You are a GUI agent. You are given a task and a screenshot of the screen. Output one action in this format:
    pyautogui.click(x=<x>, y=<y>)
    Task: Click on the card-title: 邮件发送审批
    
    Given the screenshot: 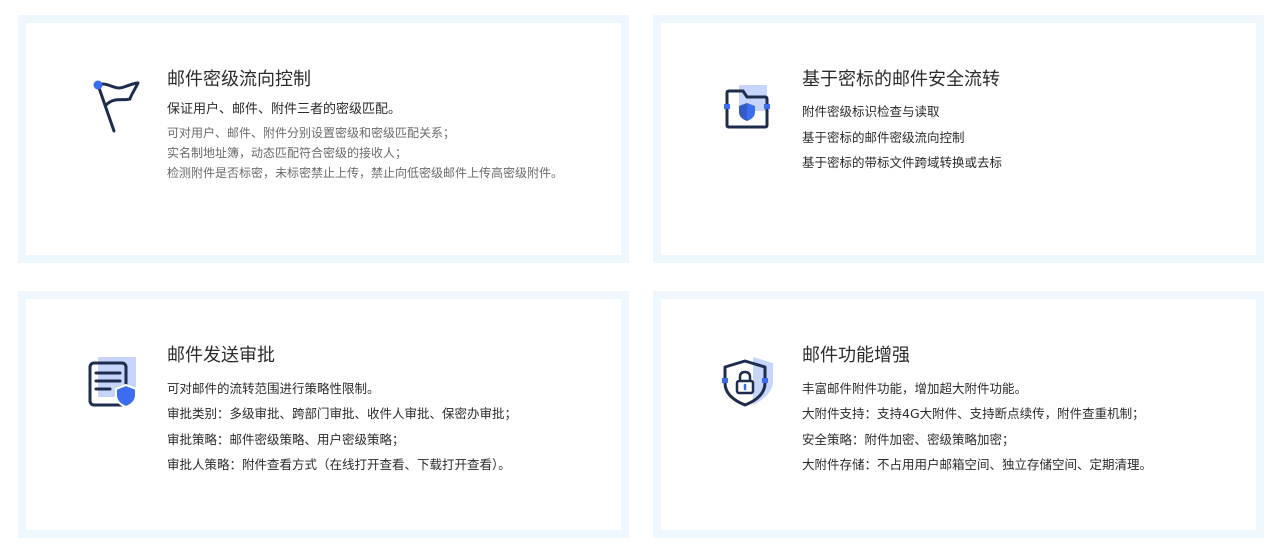 What is the action you would take?
    pyautogui.click(x=221, y=355)
    